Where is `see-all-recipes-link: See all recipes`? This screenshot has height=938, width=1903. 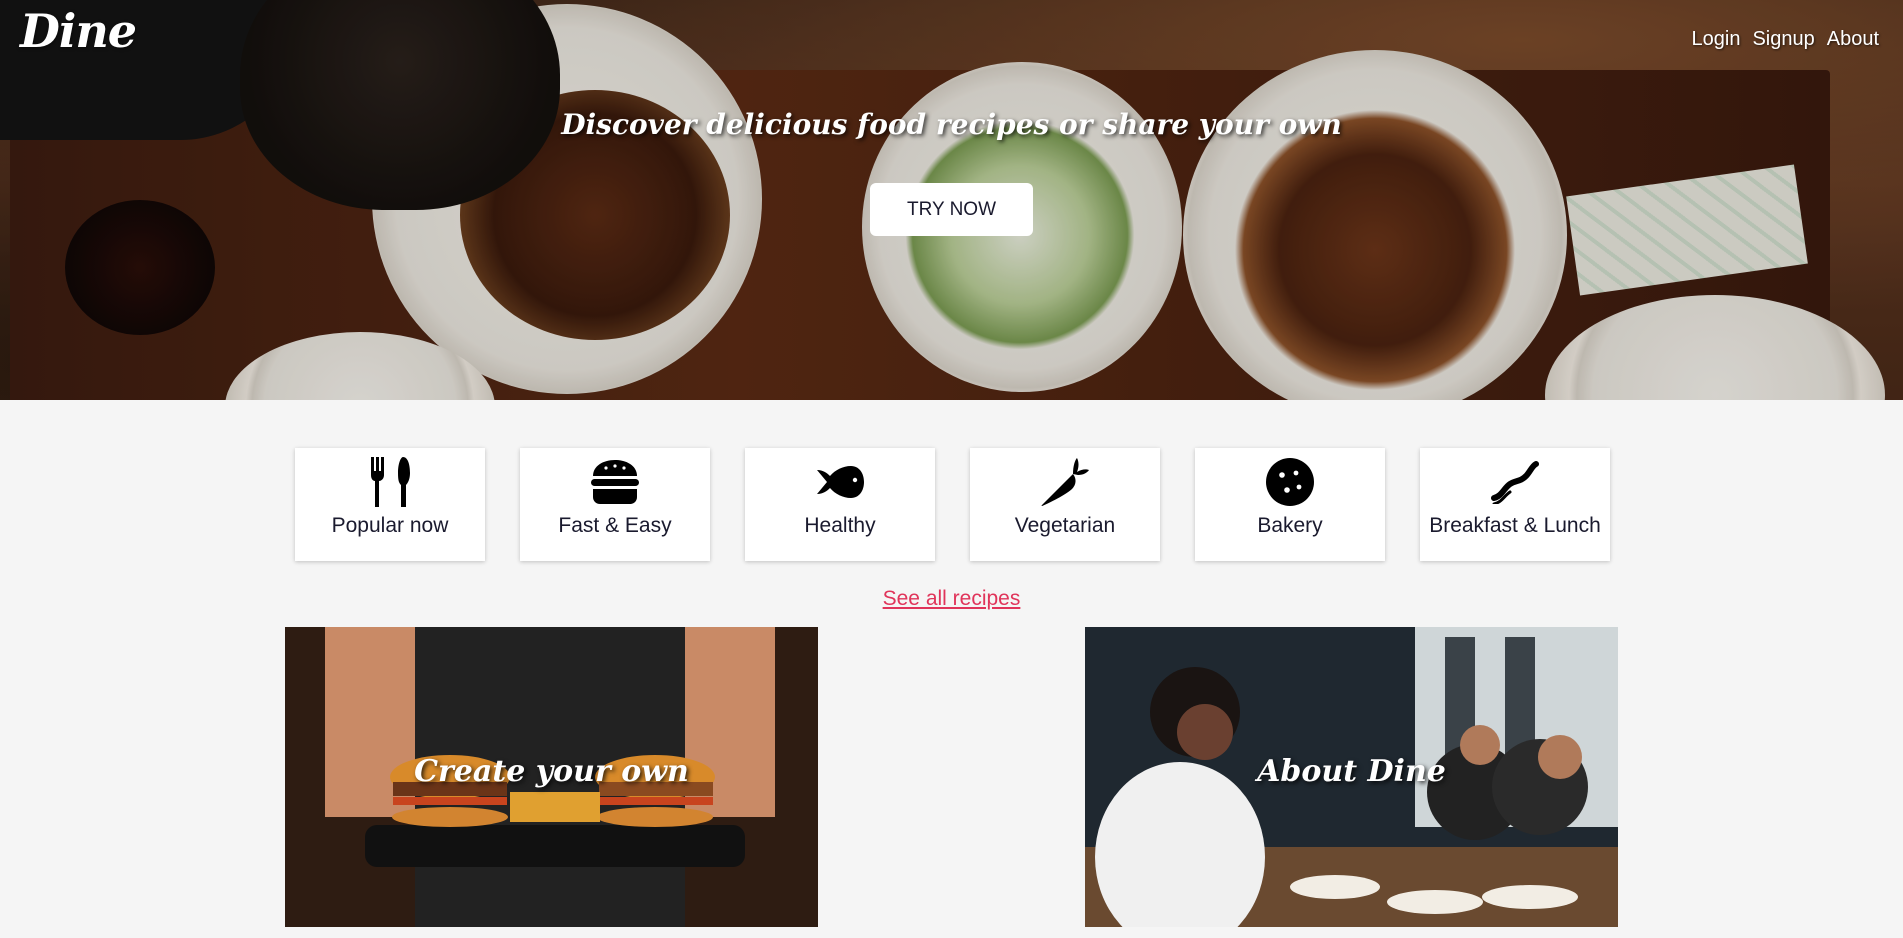 see-all-recipes-link: See all recipes is located at coordinates (952, 598).